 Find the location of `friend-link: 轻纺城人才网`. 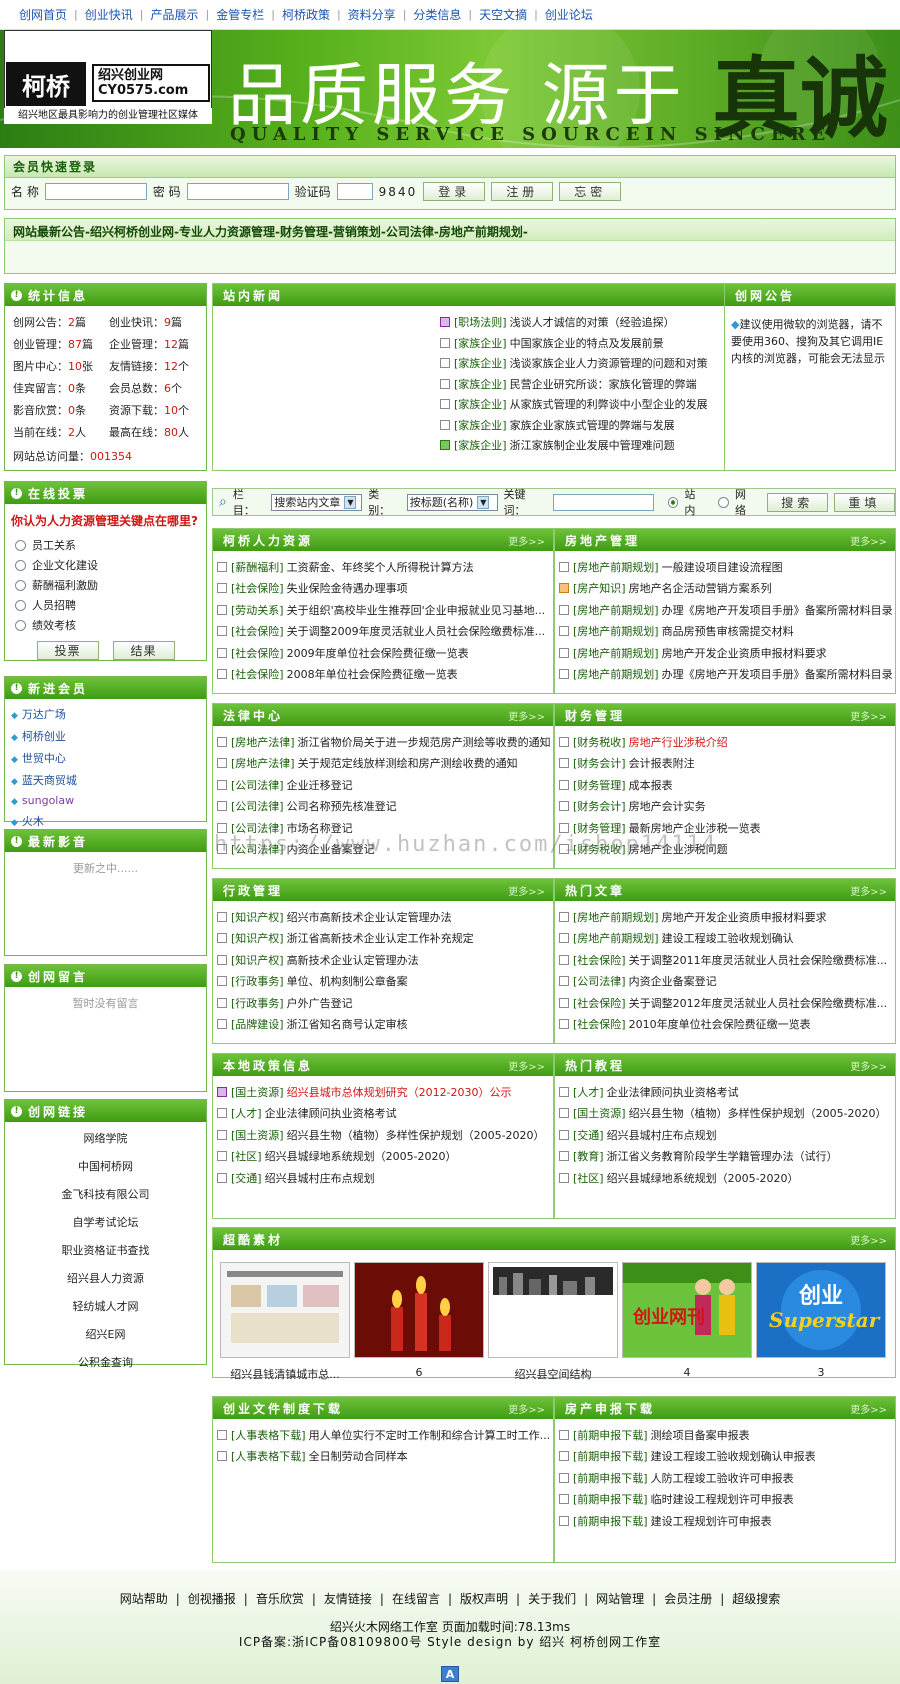

friend-link: 轻纺城人才网 is located at coordinates (105, 1306).